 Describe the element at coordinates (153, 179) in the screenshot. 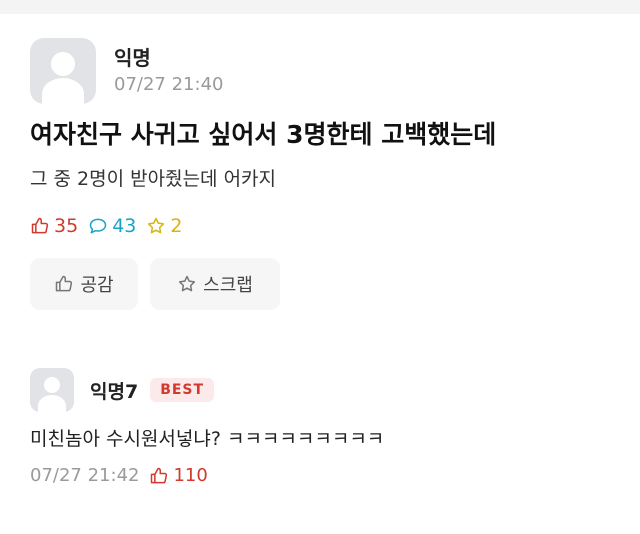

I see `post-body: 그 중 2명이 받아줬는데 어카지` at that location.